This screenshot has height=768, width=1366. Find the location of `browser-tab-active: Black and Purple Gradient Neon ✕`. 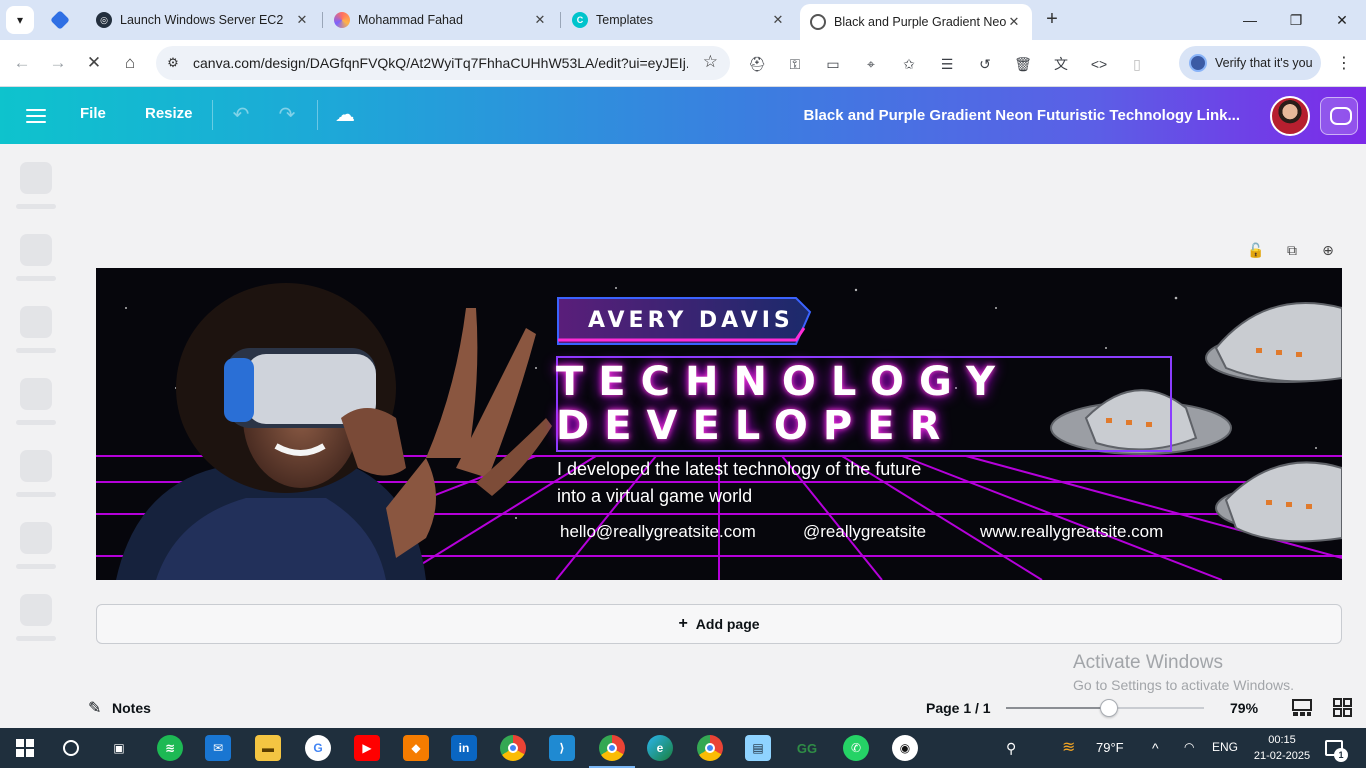

browser-tab-active: Black and Purple Gradient Neon ✕ is located at coordinates (916, 22).